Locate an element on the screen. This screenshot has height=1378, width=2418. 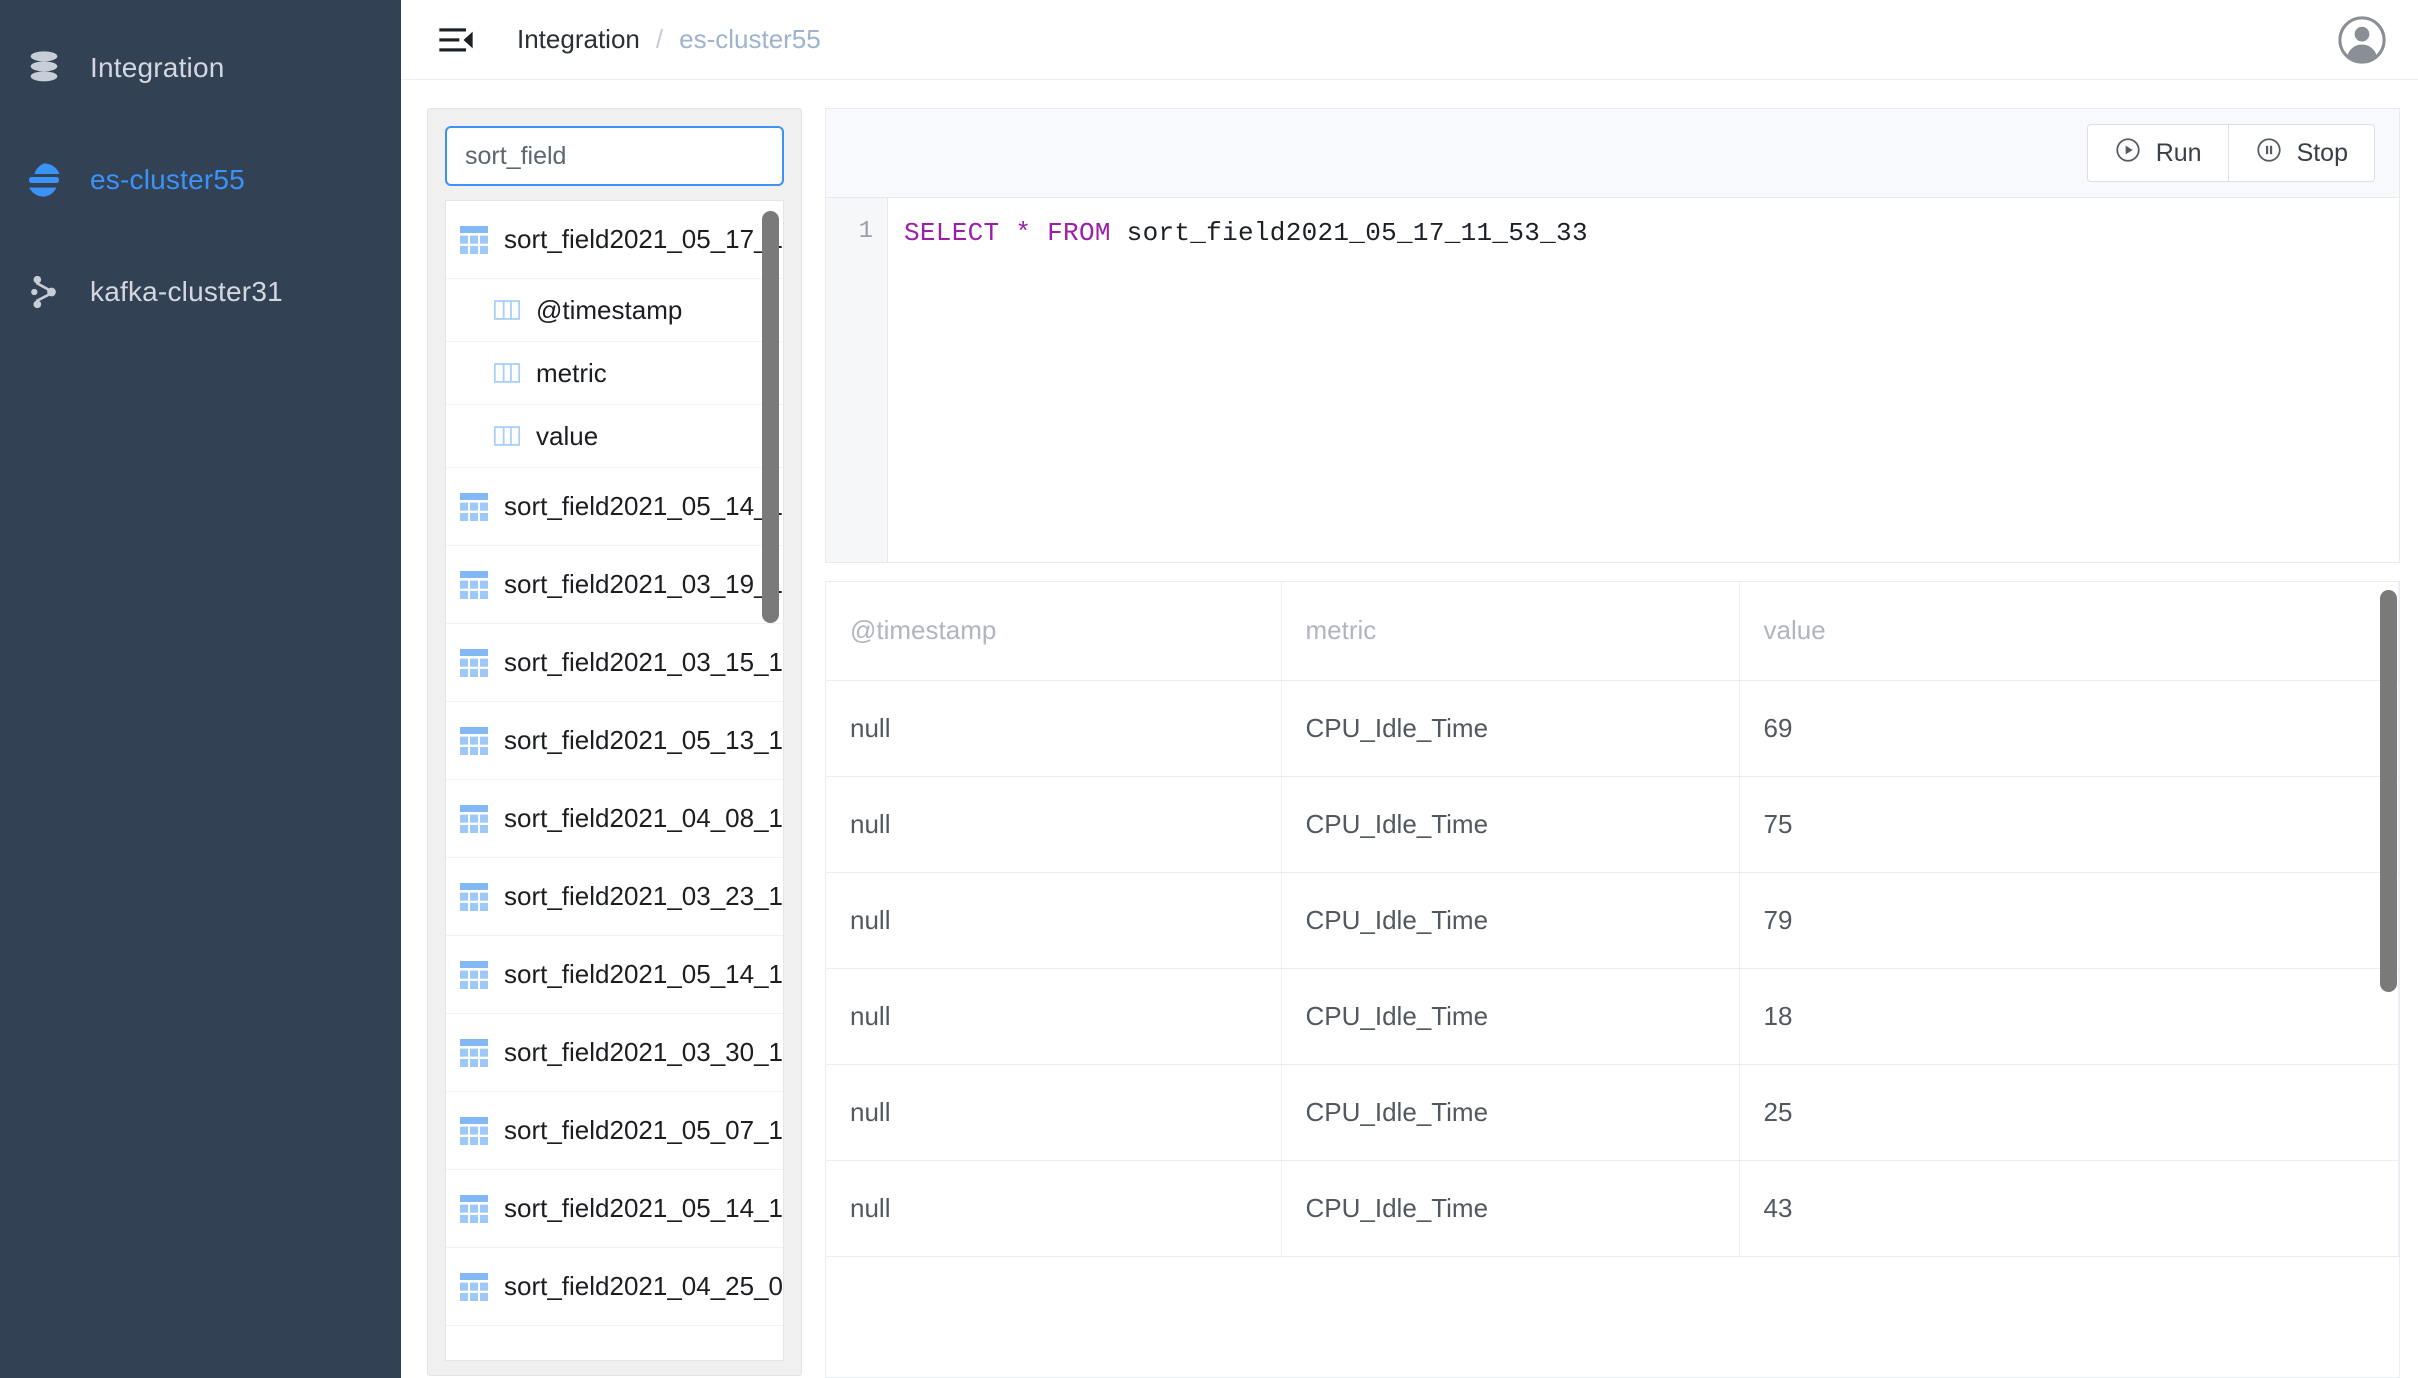
dropdown-scrollbar-thumb is located at coordinates (770, 417).